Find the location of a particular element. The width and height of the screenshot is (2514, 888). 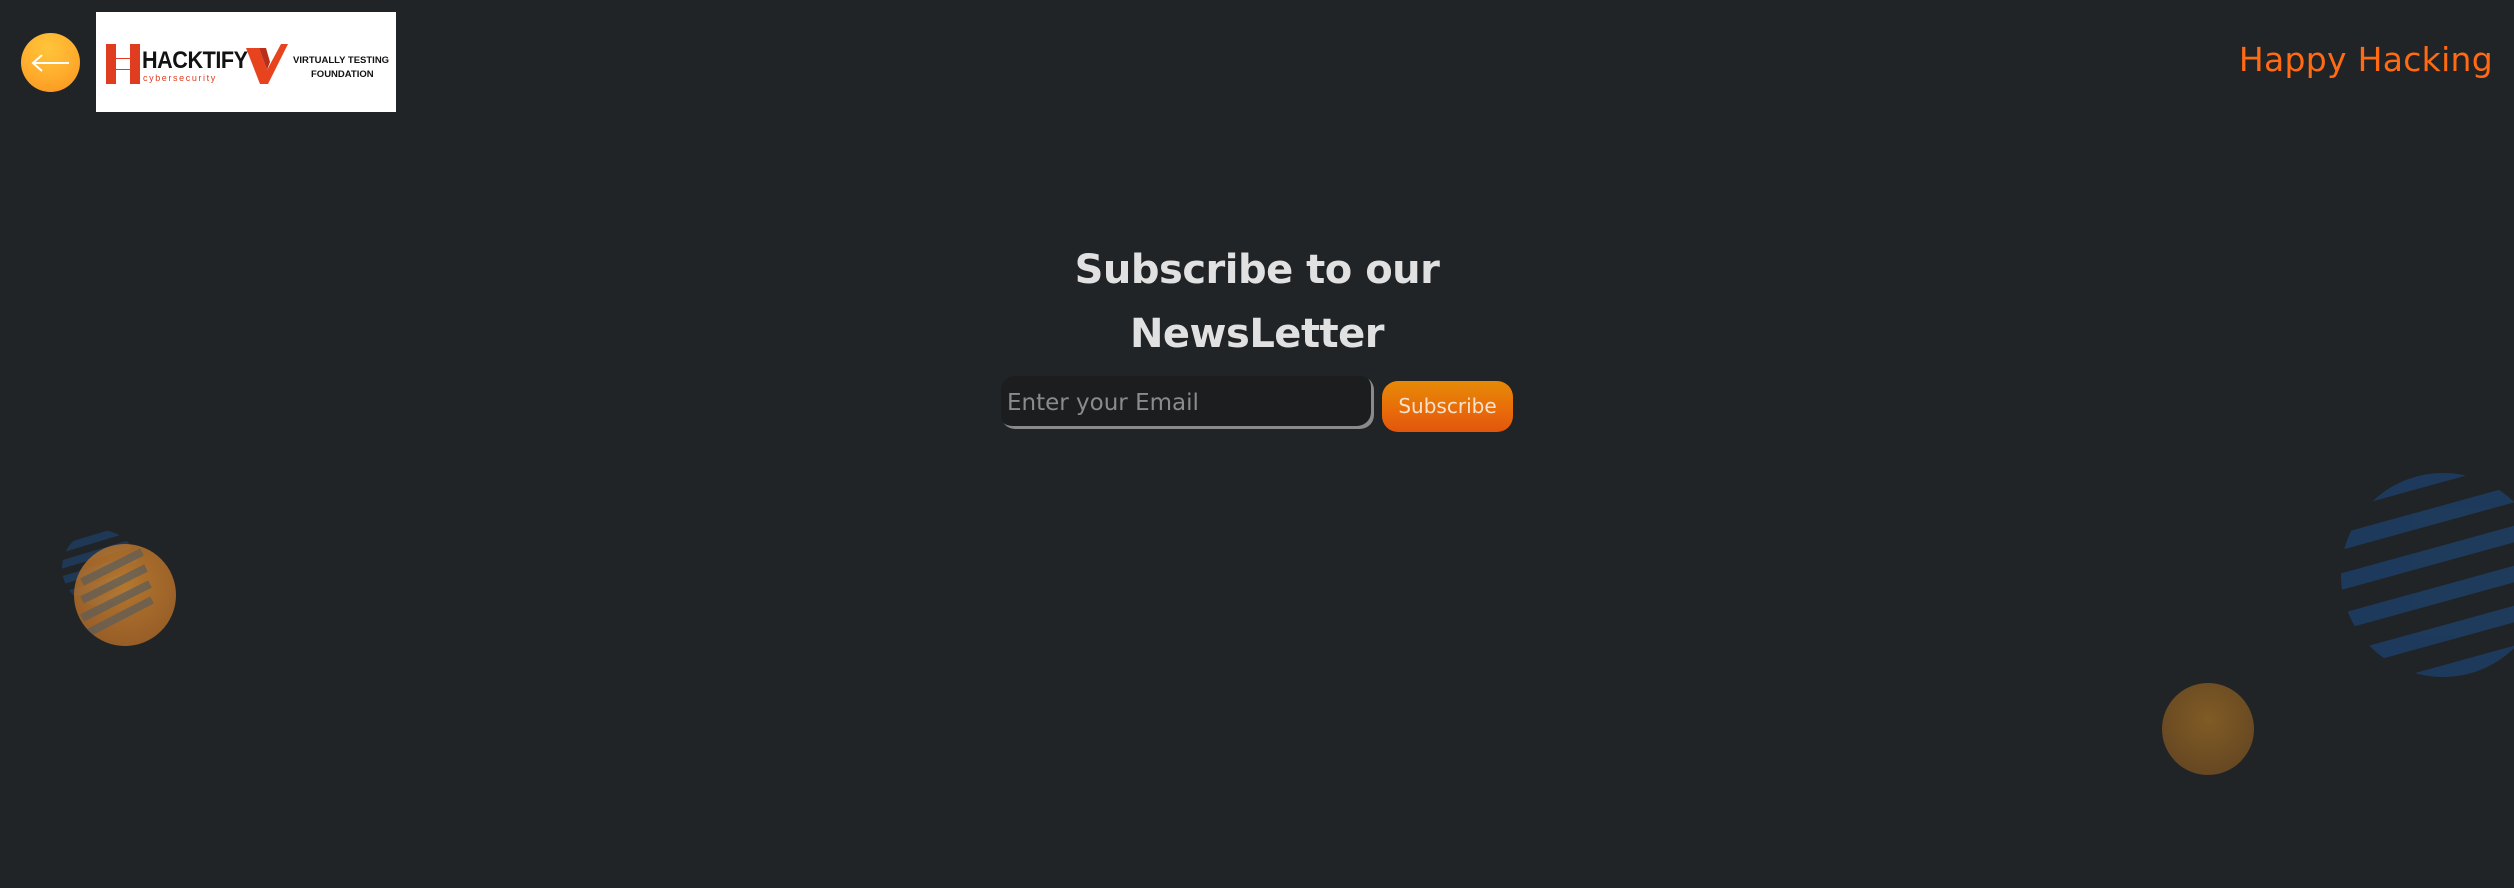

hacktify-logo-name: HACKTIFY is located at coordinates (195, 60).